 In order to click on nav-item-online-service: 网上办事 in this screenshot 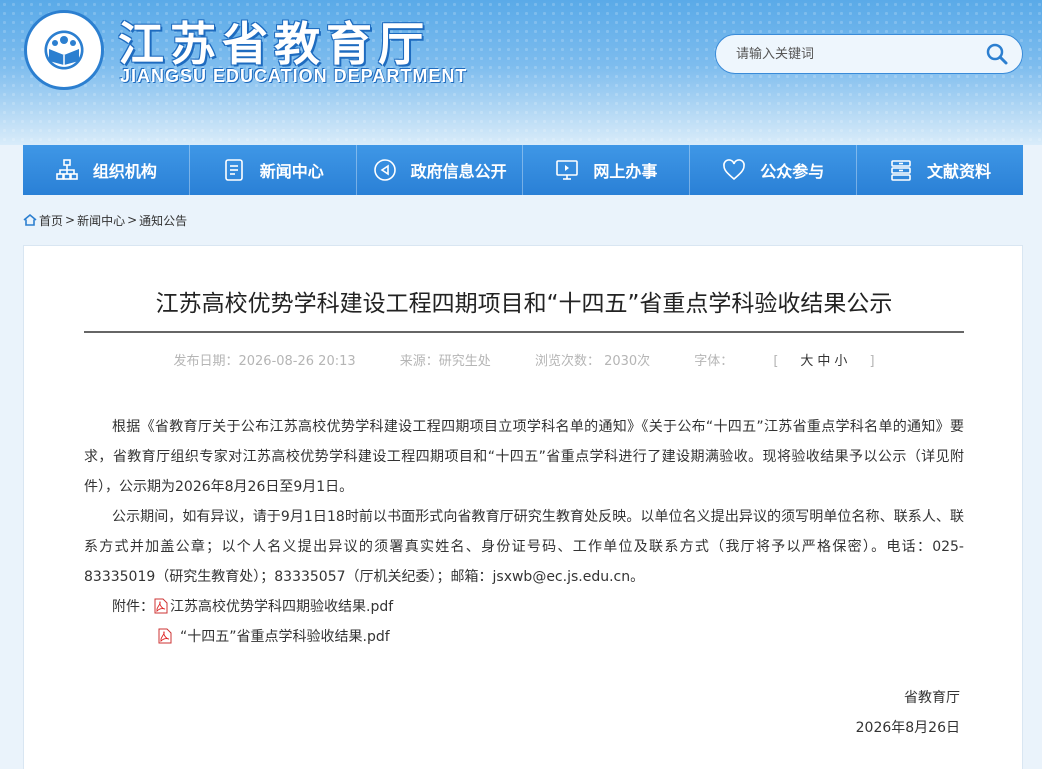, I will do `click(607, 170)`.